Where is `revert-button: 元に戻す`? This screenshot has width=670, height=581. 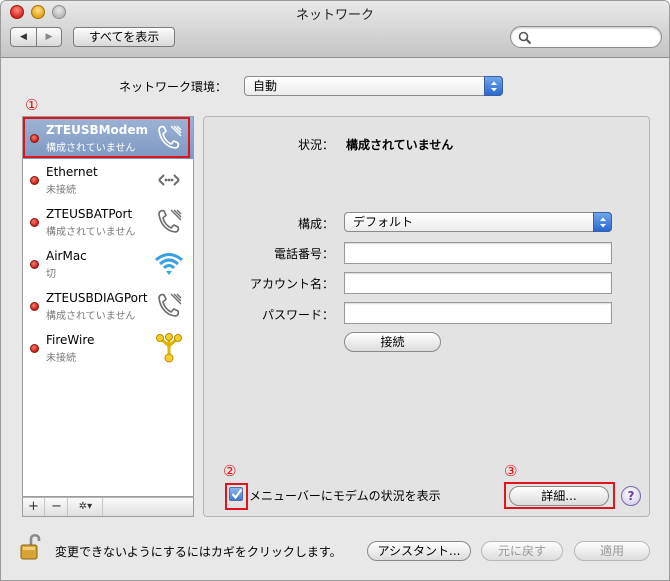
revert-button: 元に戻す is located at coordinates (522, 551).